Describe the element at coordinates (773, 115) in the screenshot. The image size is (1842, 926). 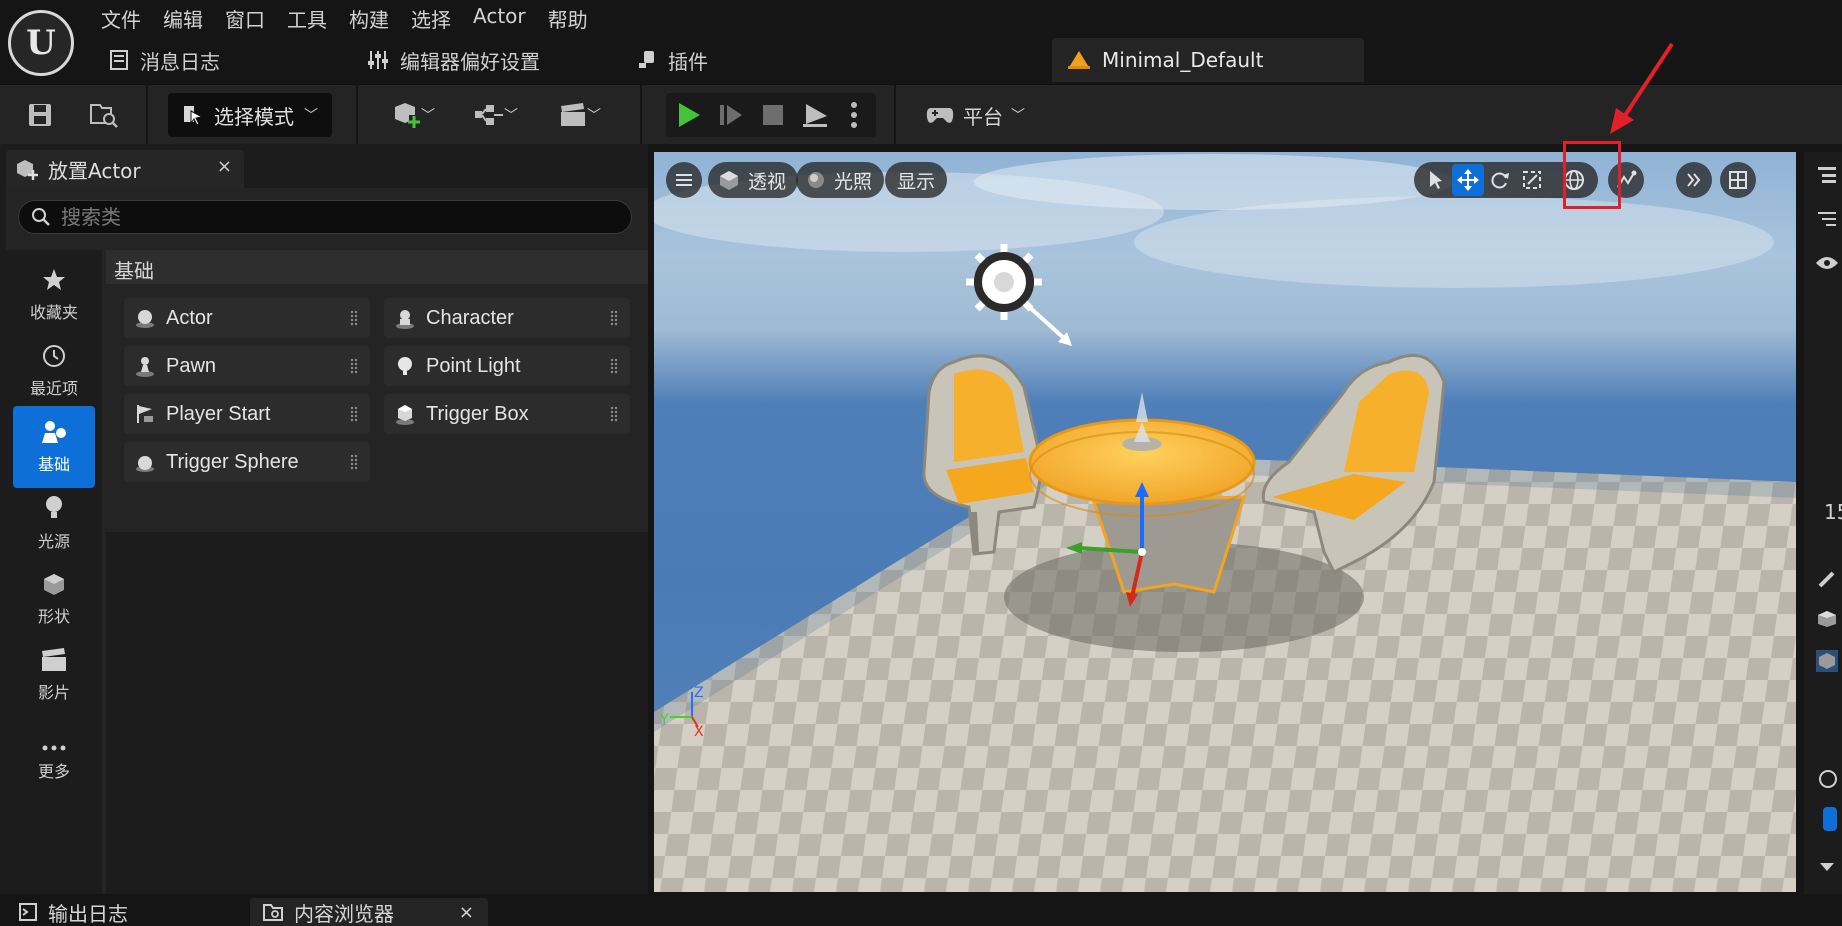
I see `stop-button` at that location.